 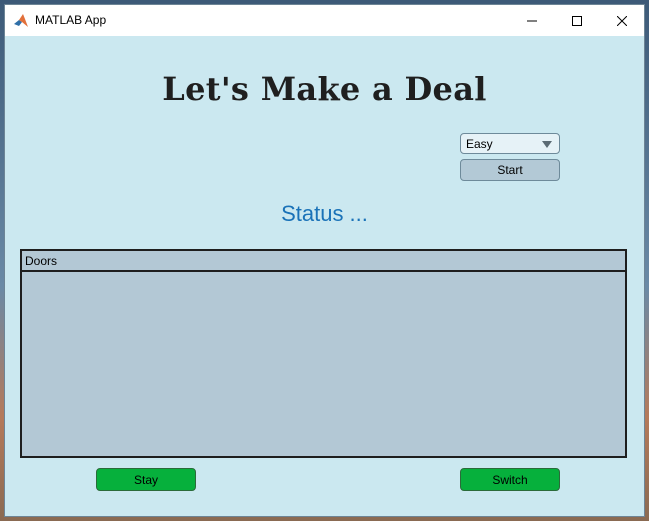 I want to click on minimize-button, so click(x=532, y=20).